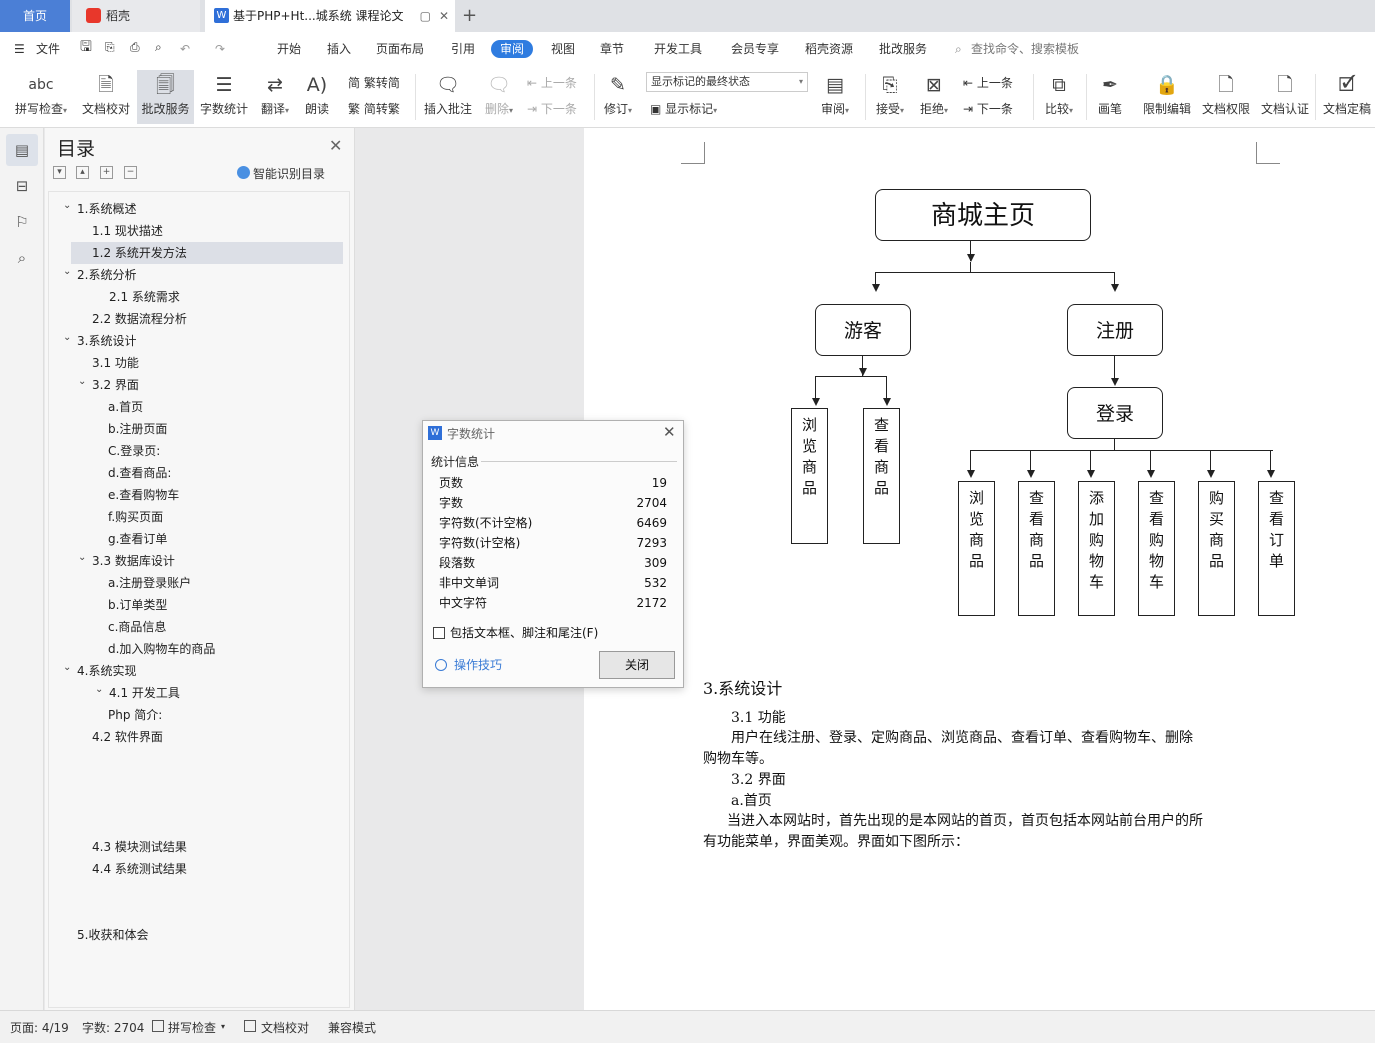 The height and width of the screenshot is (1043, 1375). Describe the element at coordinates (683, 110) in the screenshot. I see `show-markup-button: ▣ 显示标记▾` at that location.